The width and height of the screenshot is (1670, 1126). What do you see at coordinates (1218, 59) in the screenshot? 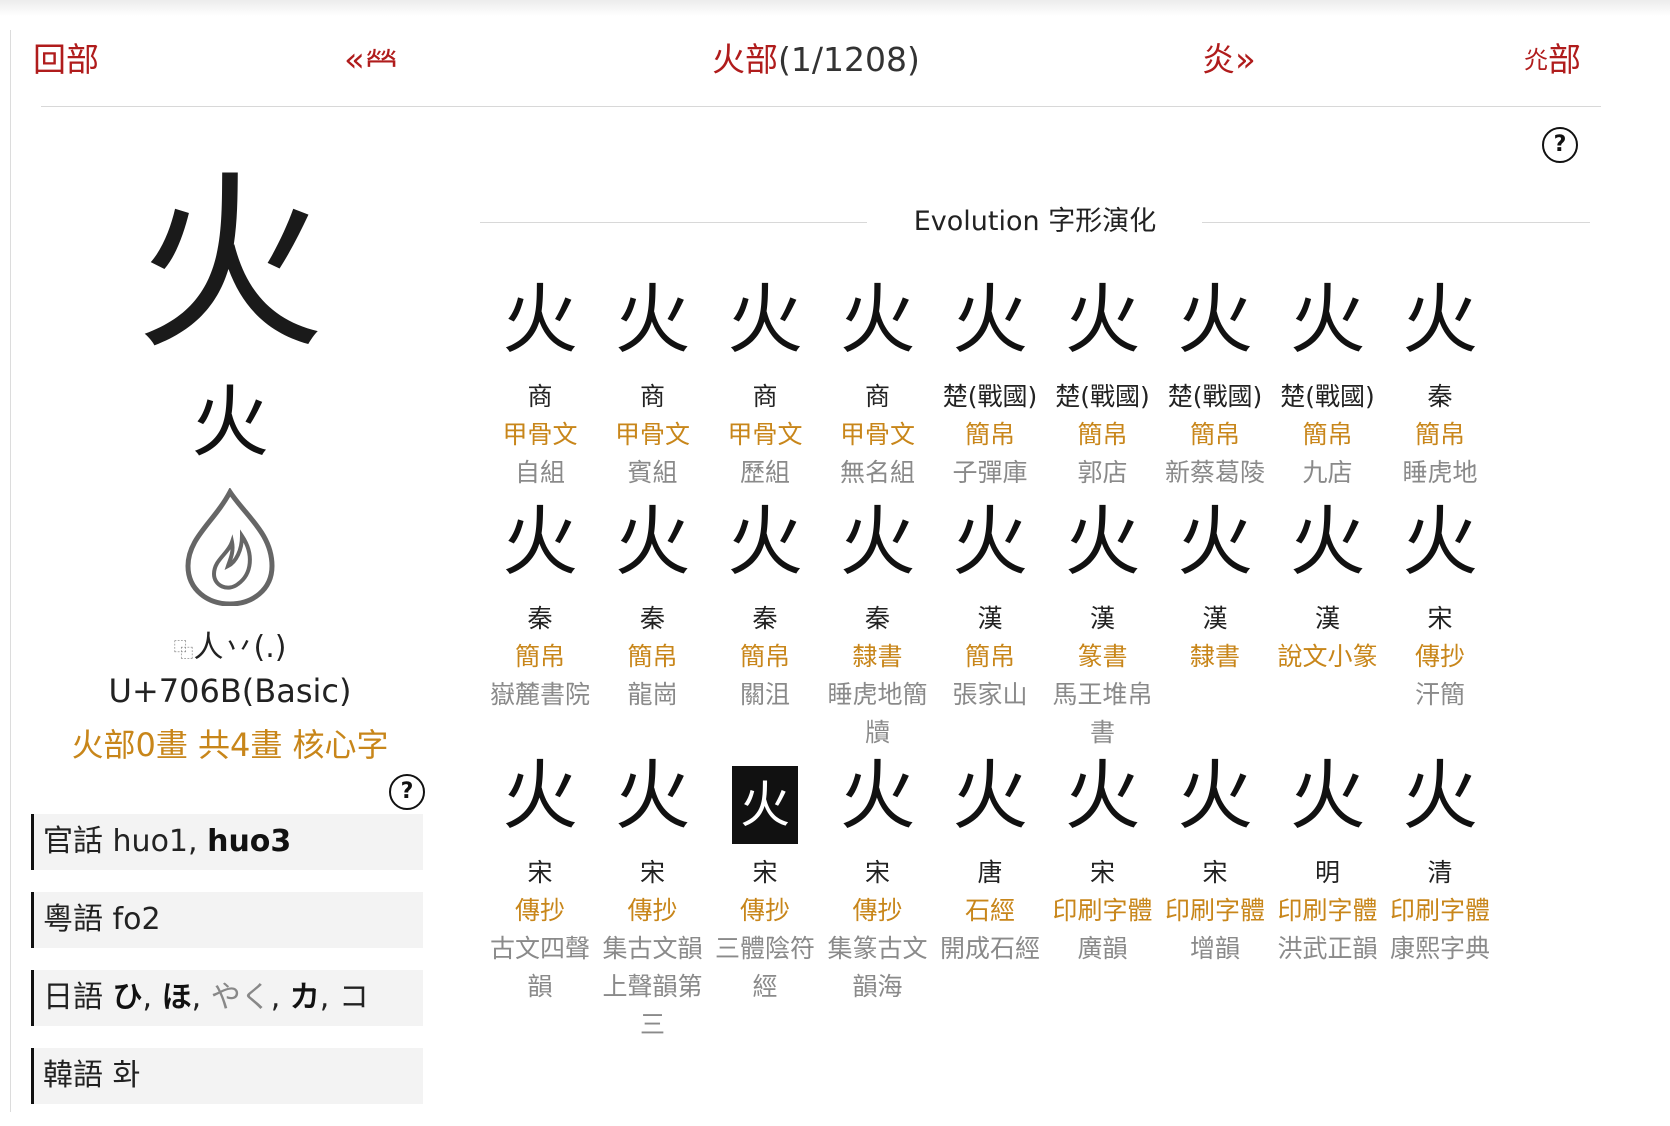
I see `next-char: 炎` at bounding box center [1218, 59].